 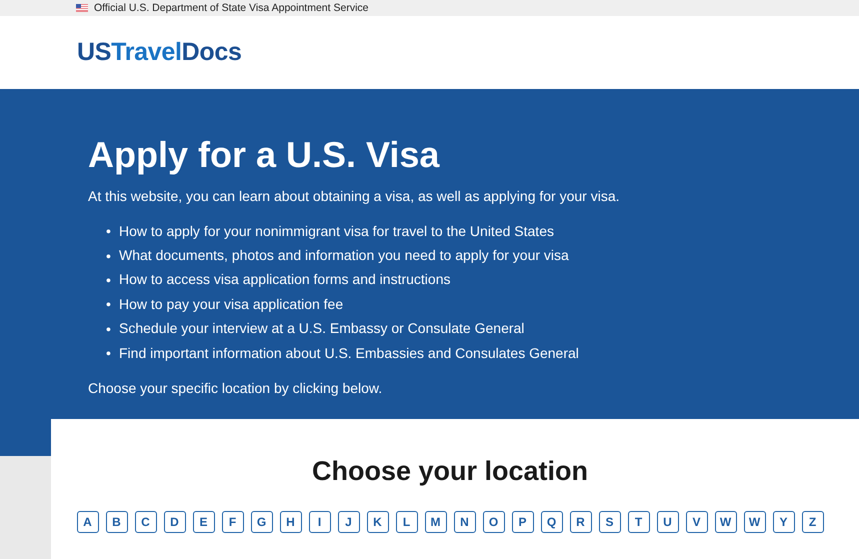 What do you see at coordinates (233, 522) in the screenshot?
I see `letter-button: F` at bounding box center [233, 522].